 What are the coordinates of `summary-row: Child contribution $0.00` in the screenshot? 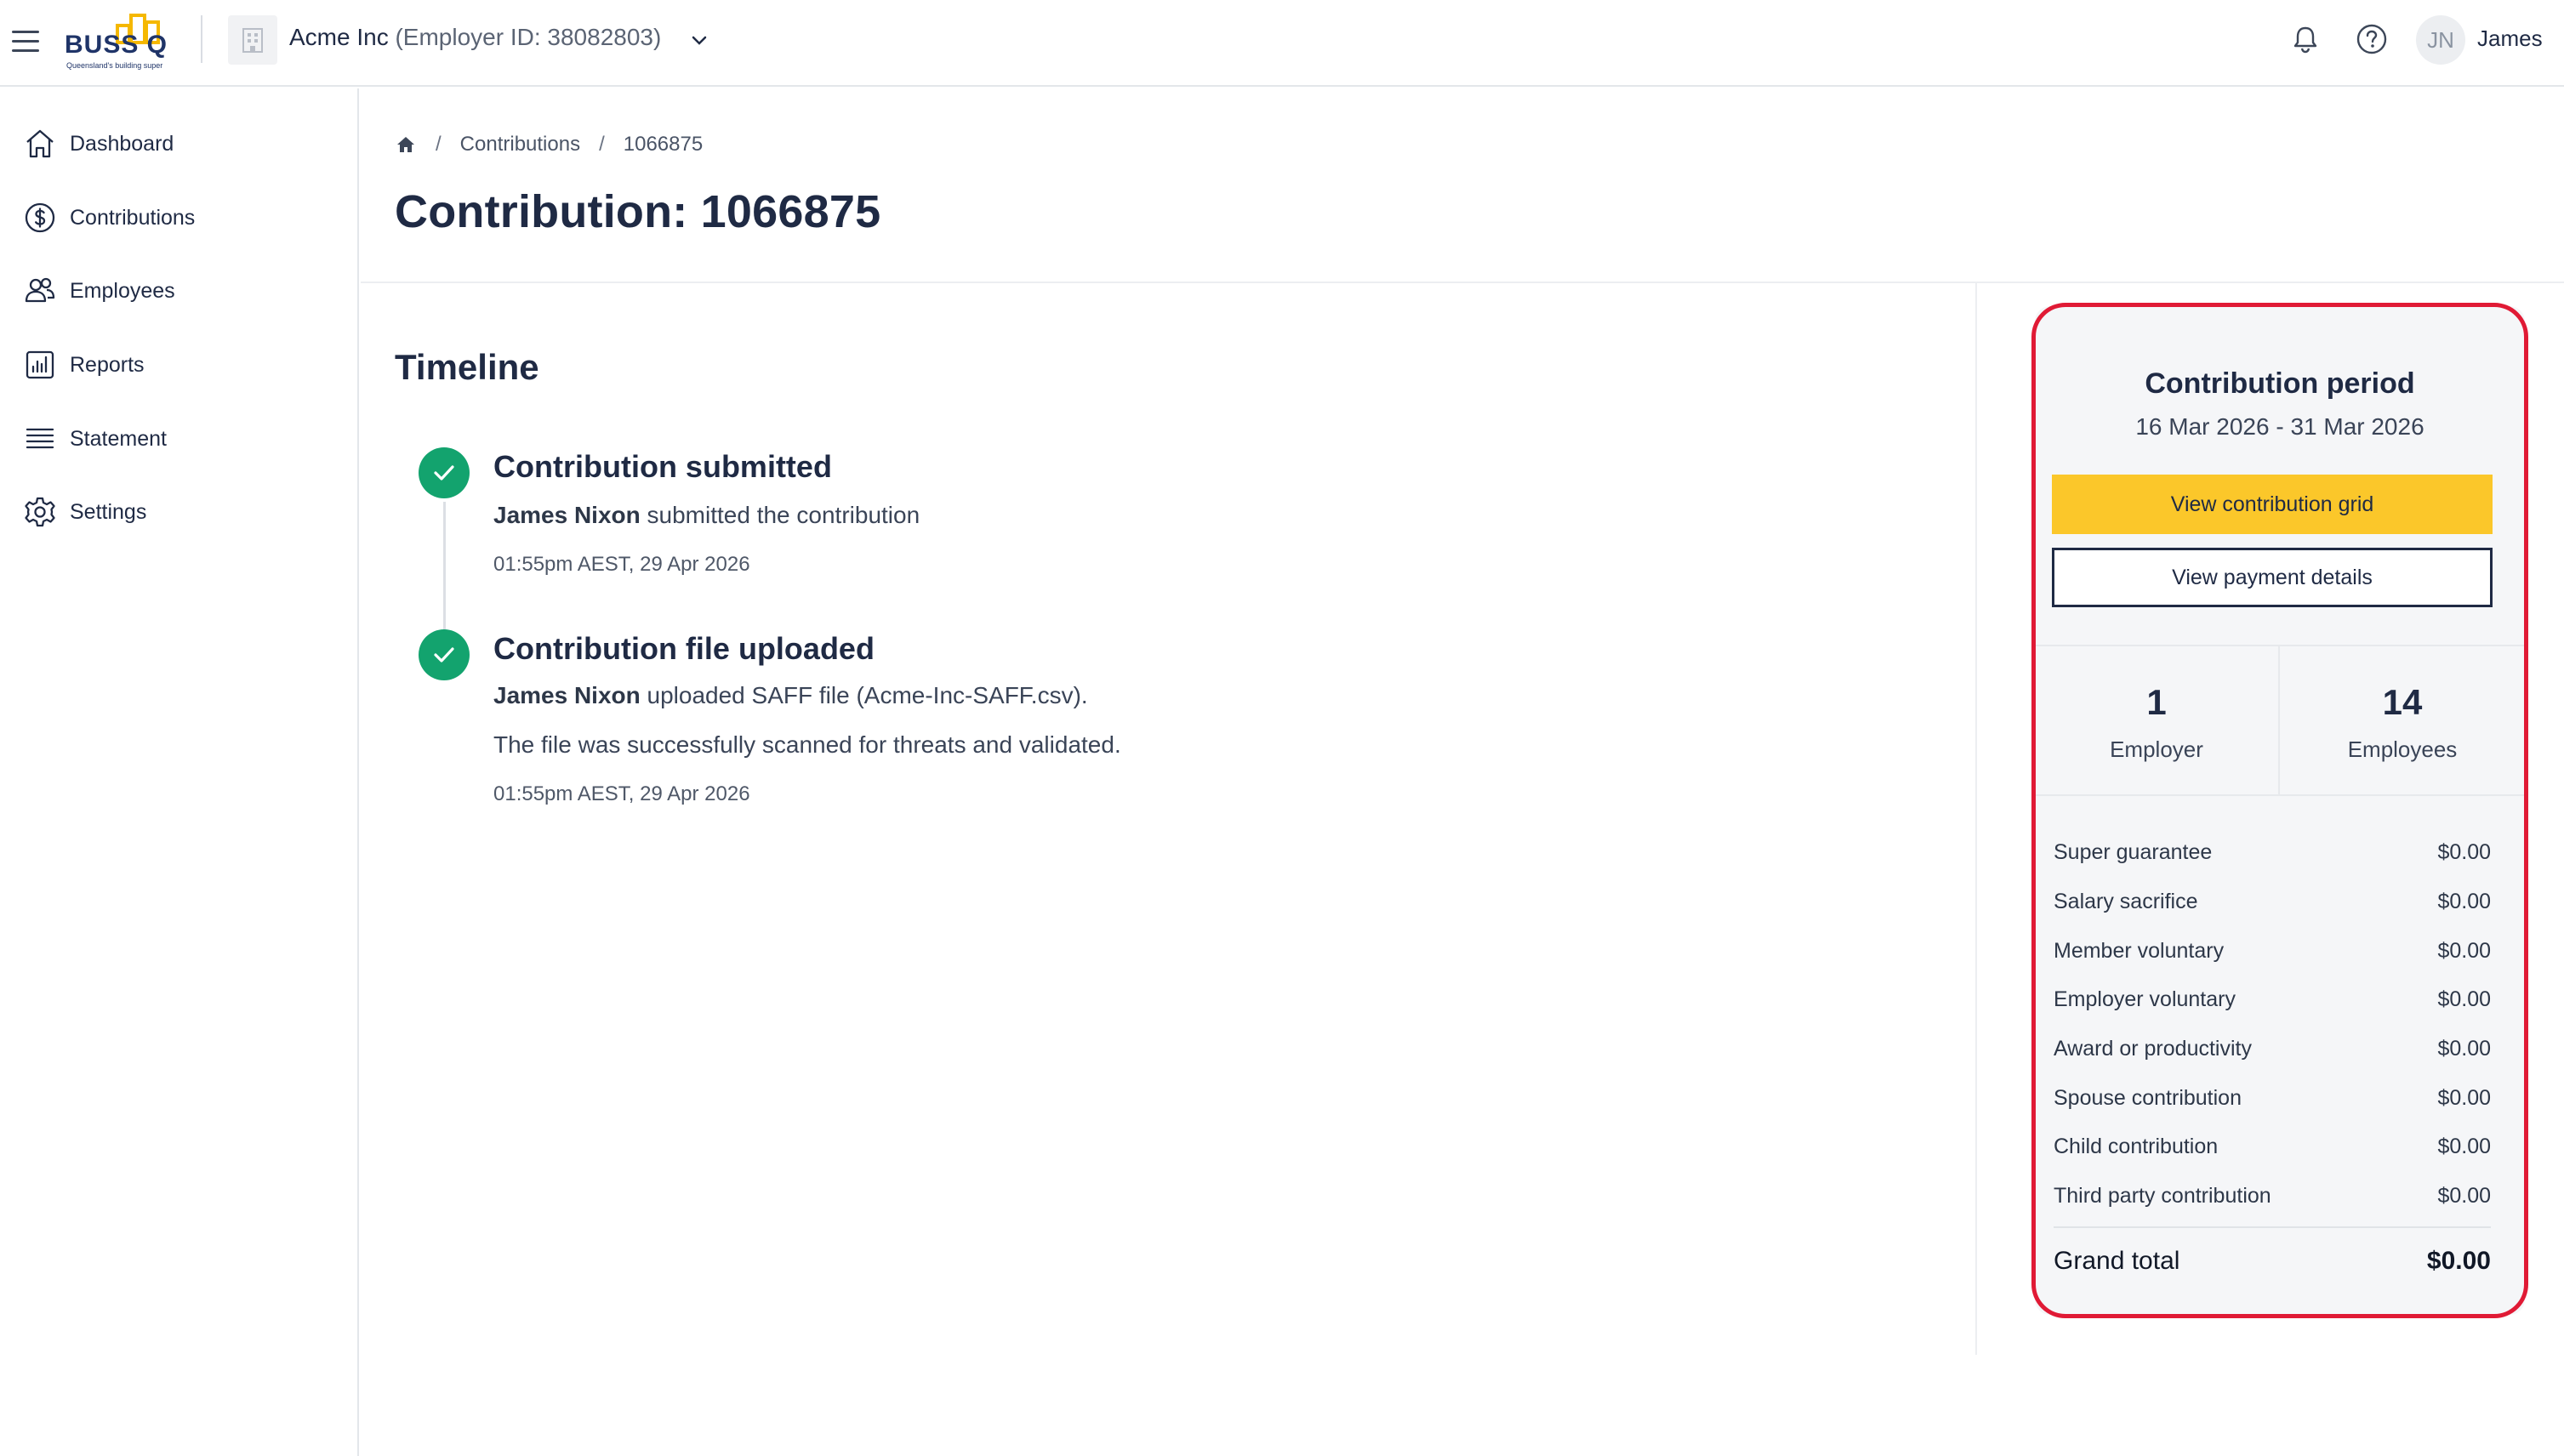 It's located at (2273, 1146).